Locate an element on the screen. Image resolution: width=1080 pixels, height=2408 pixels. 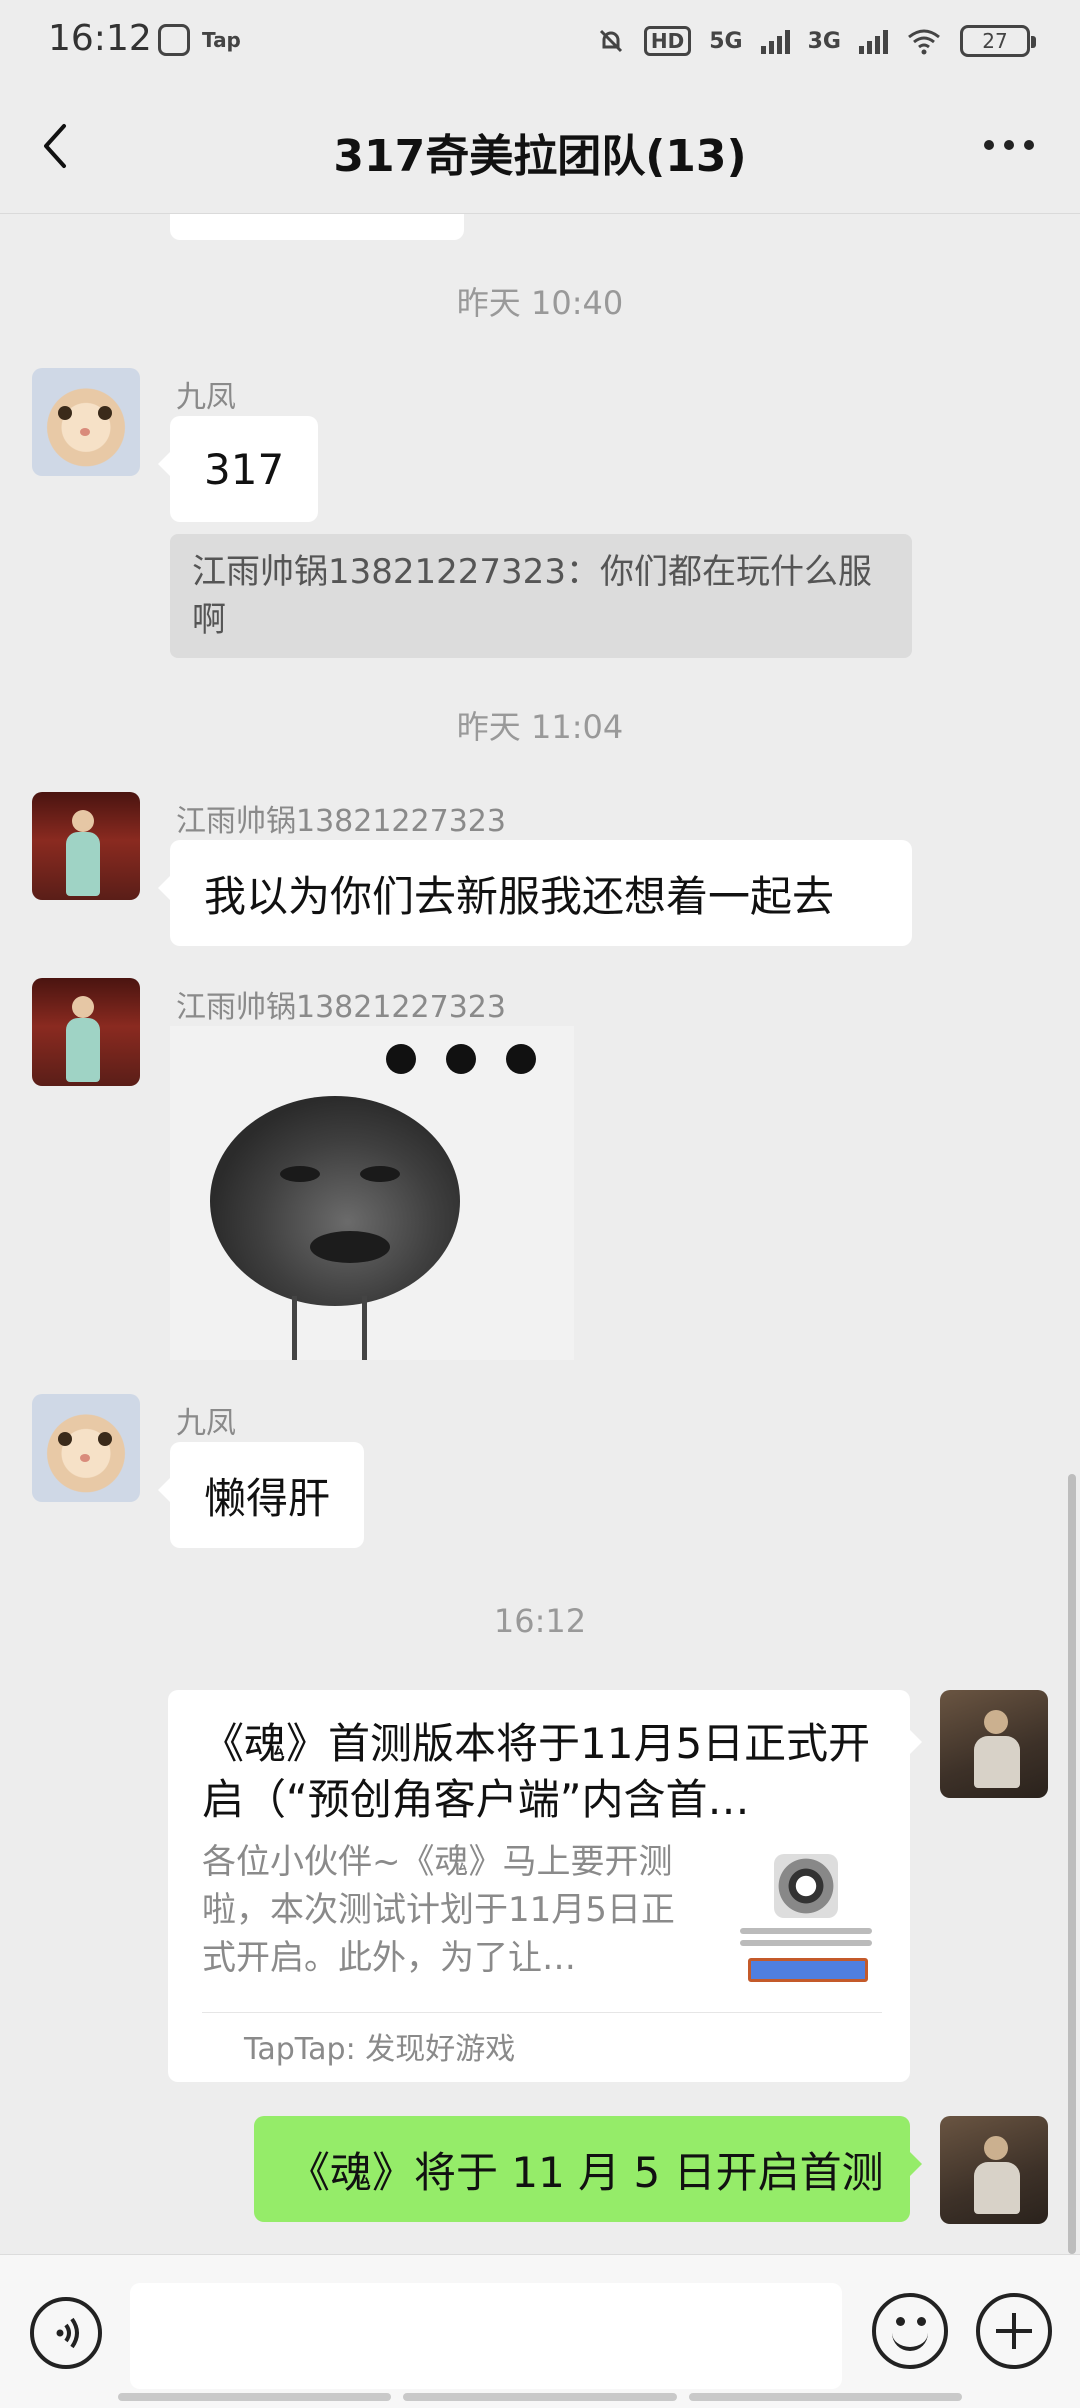
more-button is located at coordinates (1009, 145).